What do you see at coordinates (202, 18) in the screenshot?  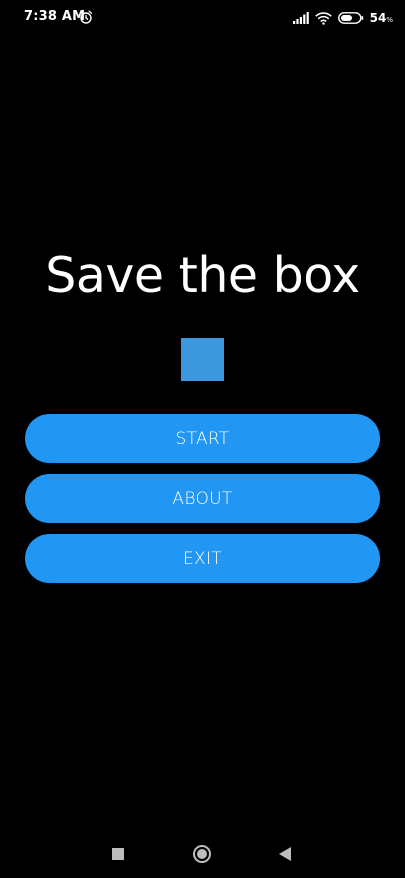 I see `status-bar: 7:38 AM 54%` at bounding box center [202, 18].